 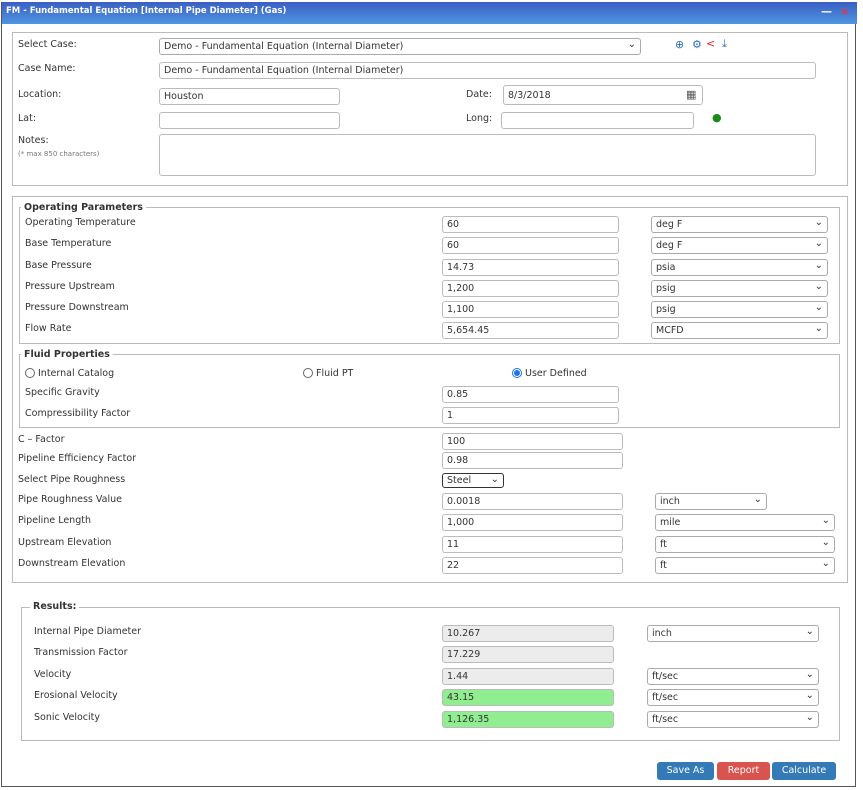 I want to click on parameter-unit-dropdown-value: psig, so click(x=666, y=309).